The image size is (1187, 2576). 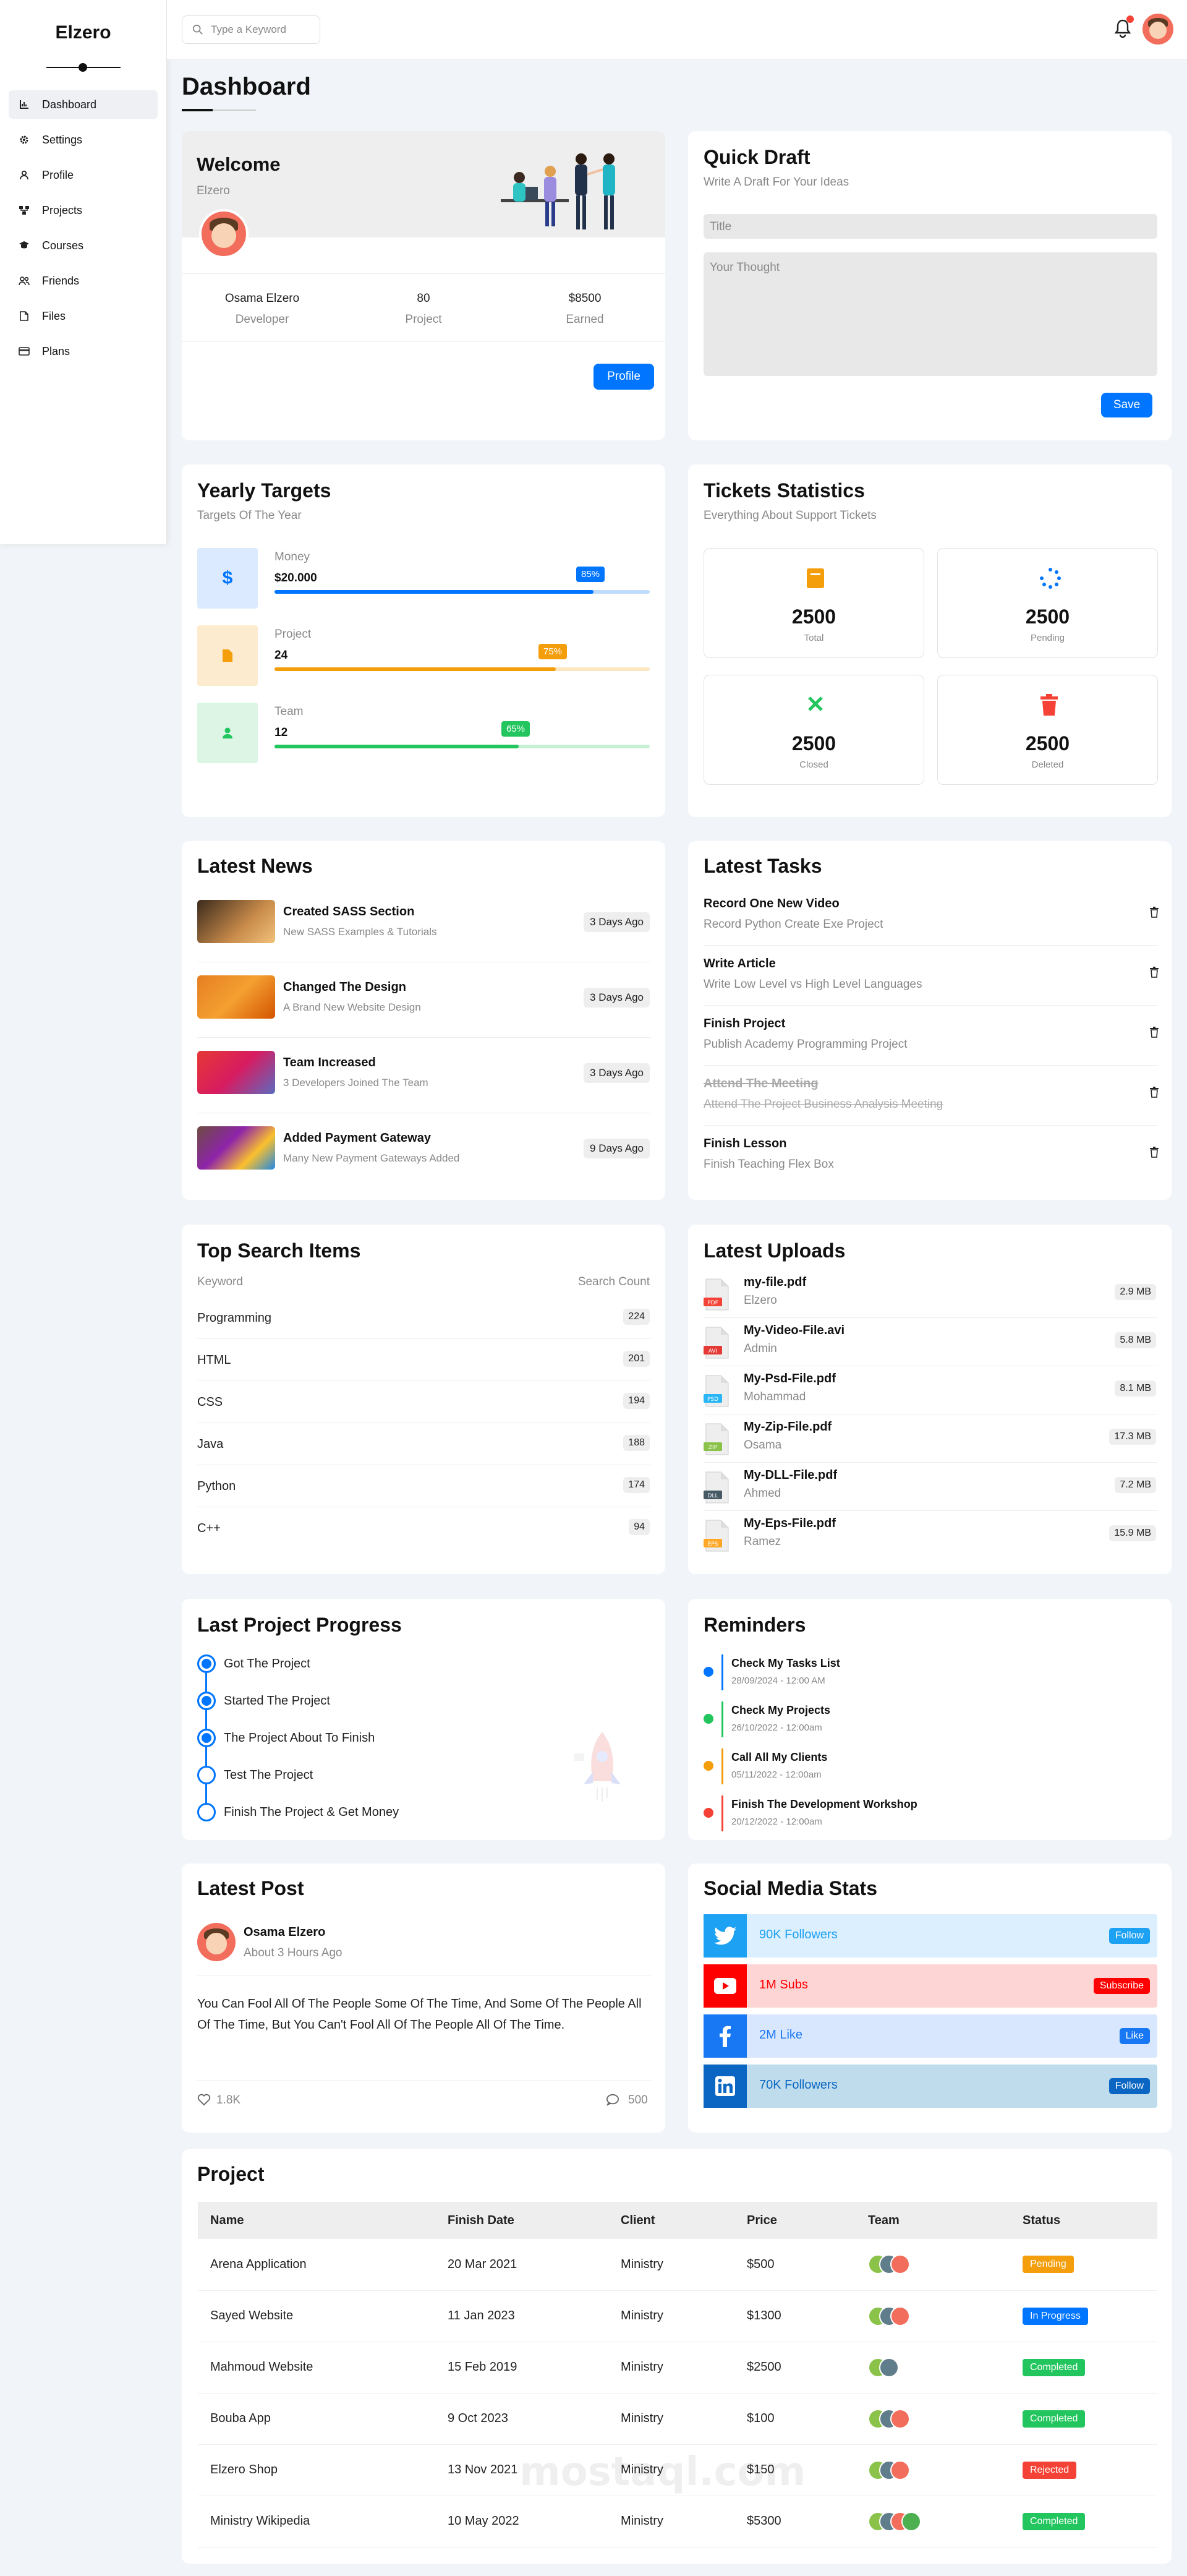 What do you see at coordinates (210, 1402) in the screenshot?
I see `search-keyword: CSS` at bounding box center [210, 1402].